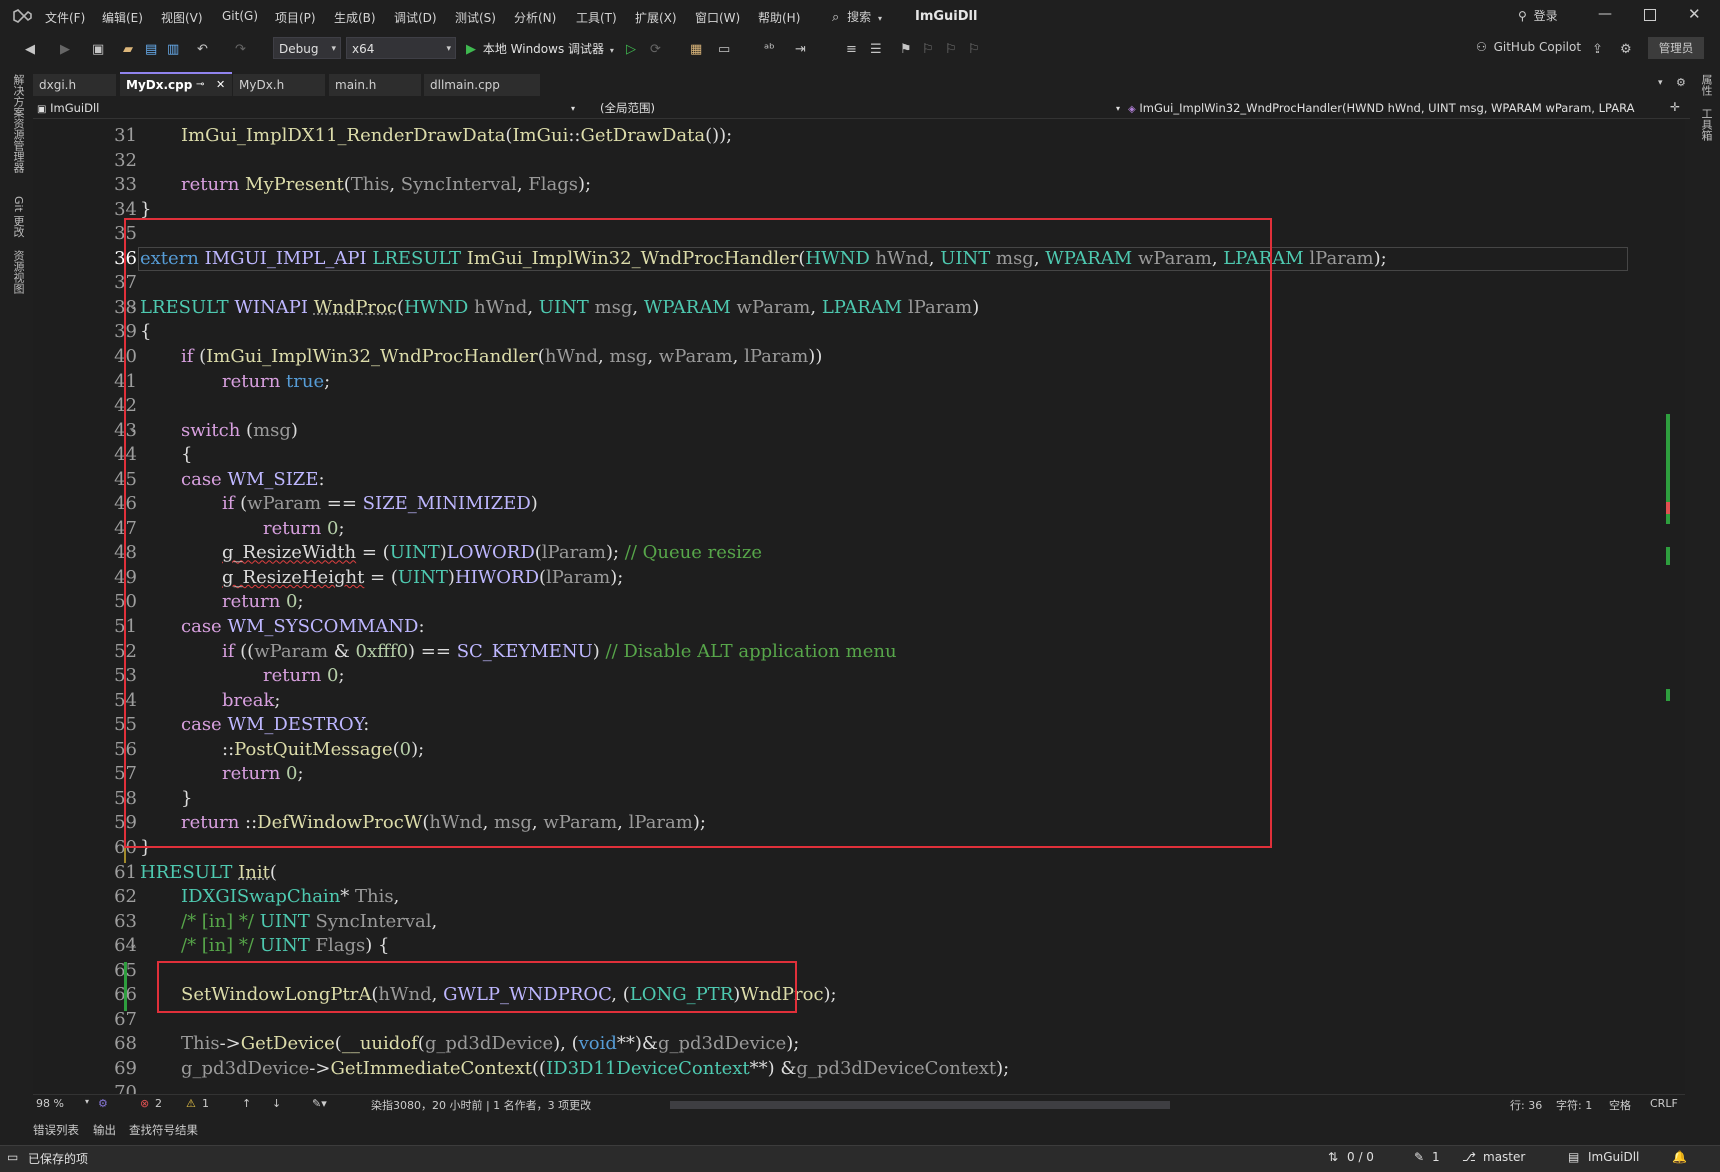 The width and height of the screenshot is (1720, 1172). I want to click on menu-debug: 调试(D), so click(415, 17).